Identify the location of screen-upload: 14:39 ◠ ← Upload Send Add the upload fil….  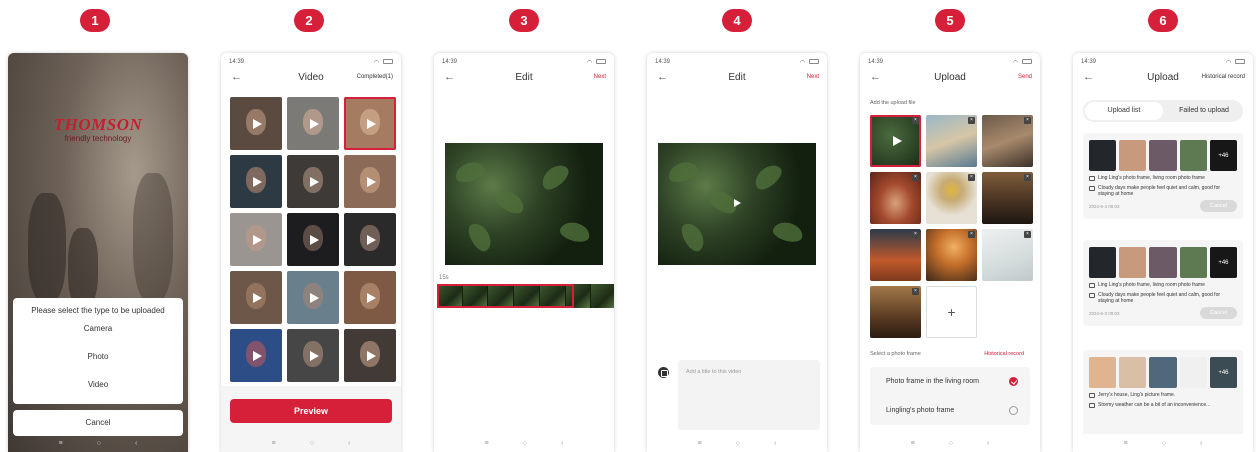
(950, 252).